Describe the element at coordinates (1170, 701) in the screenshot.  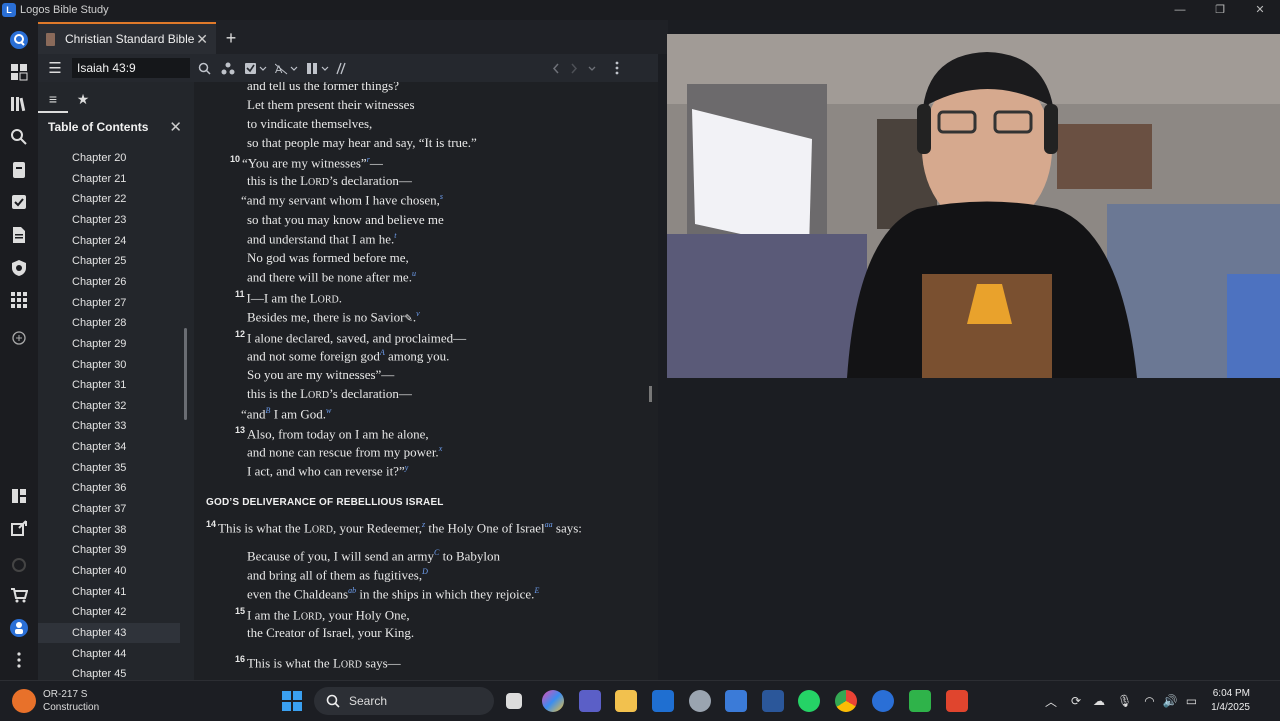
I see `volume-icon: 🔊` at that location.